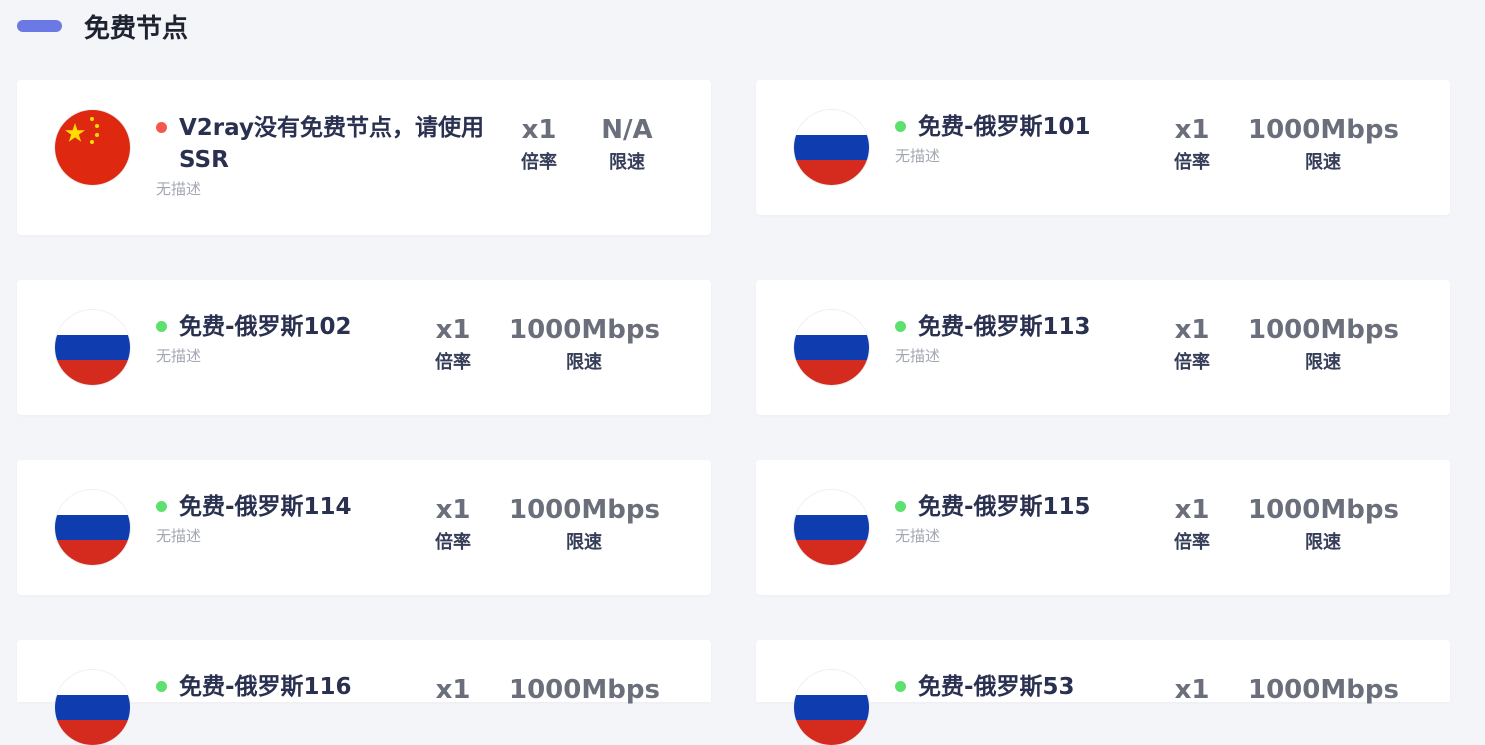  What do you see at coordinates (136, 28) in the screenshot?
I see `section-title: 免费节点` at bounding box center [136, 28].